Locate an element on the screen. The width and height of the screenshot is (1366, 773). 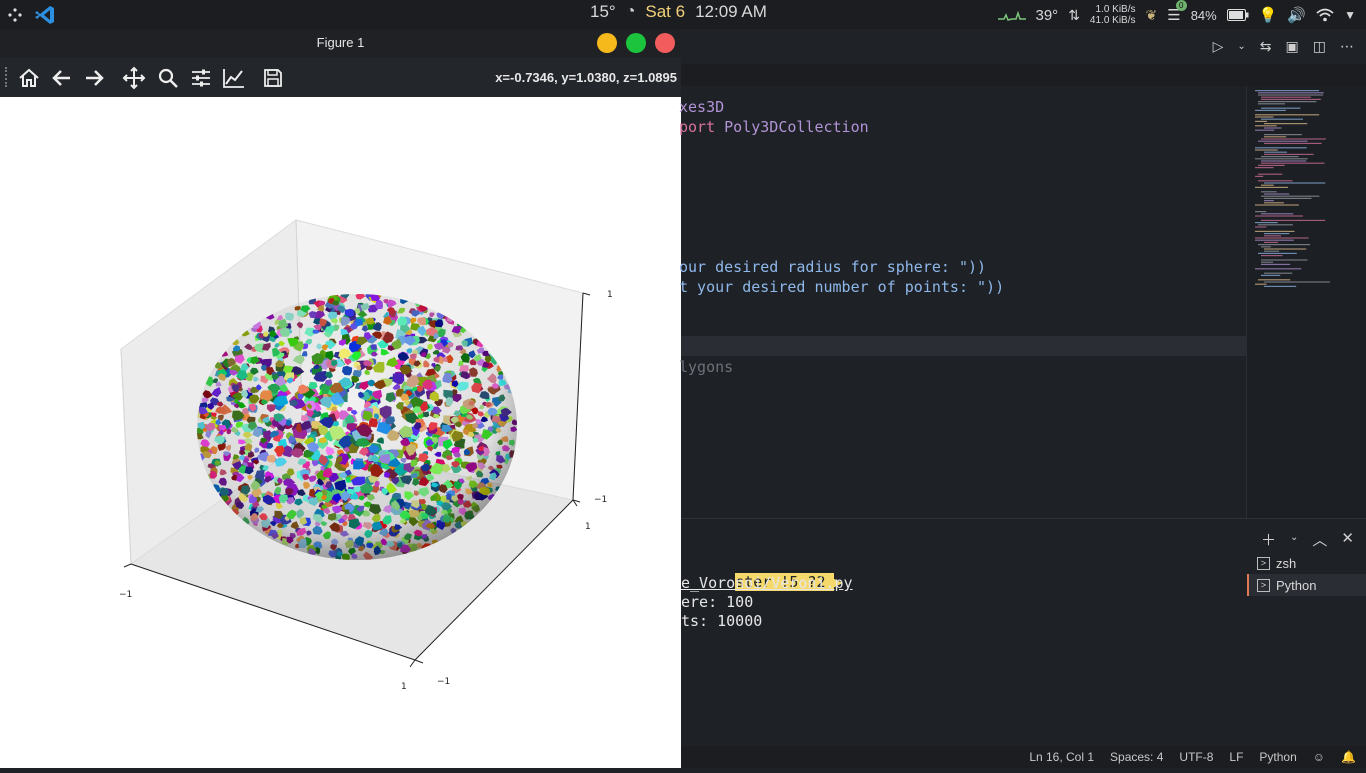
battery-icon is located at coordinates (1237, 15).